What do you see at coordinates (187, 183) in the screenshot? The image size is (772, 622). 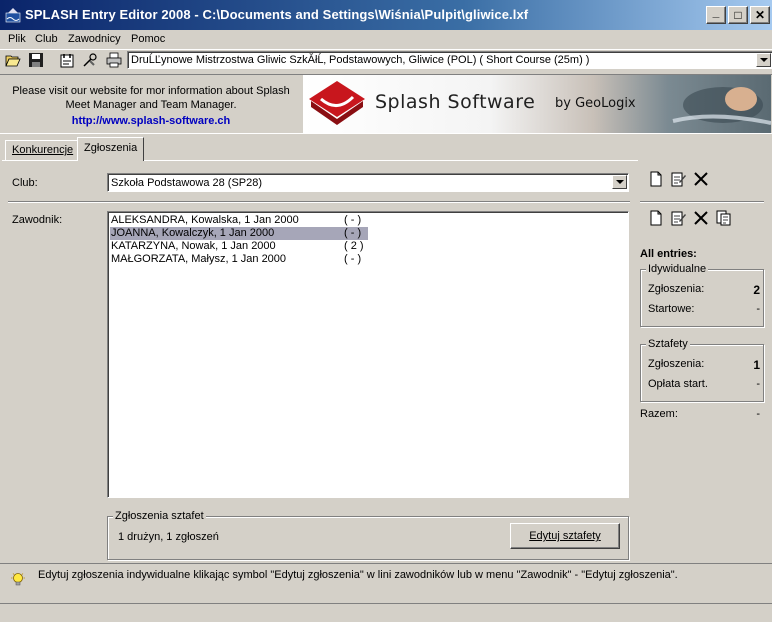 I see `club-select-value: Szkoła Podstawowa 28 (SP28)` at bounding box center [187, 183].